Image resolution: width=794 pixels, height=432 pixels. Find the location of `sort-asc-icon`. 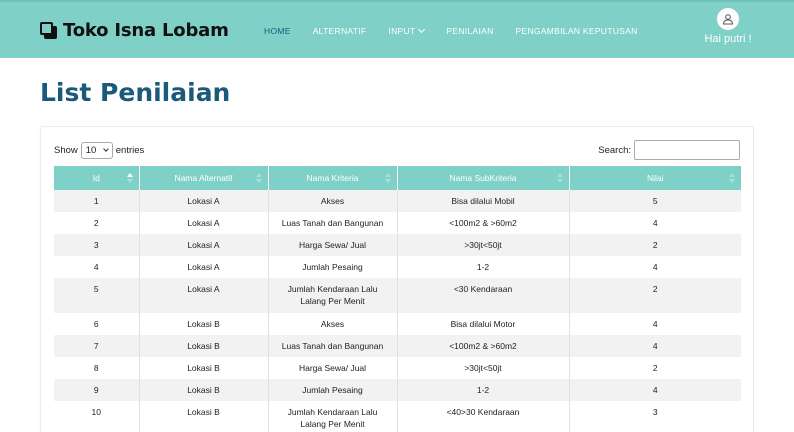

sort-asc-icon is located at coordinates (129, 178).